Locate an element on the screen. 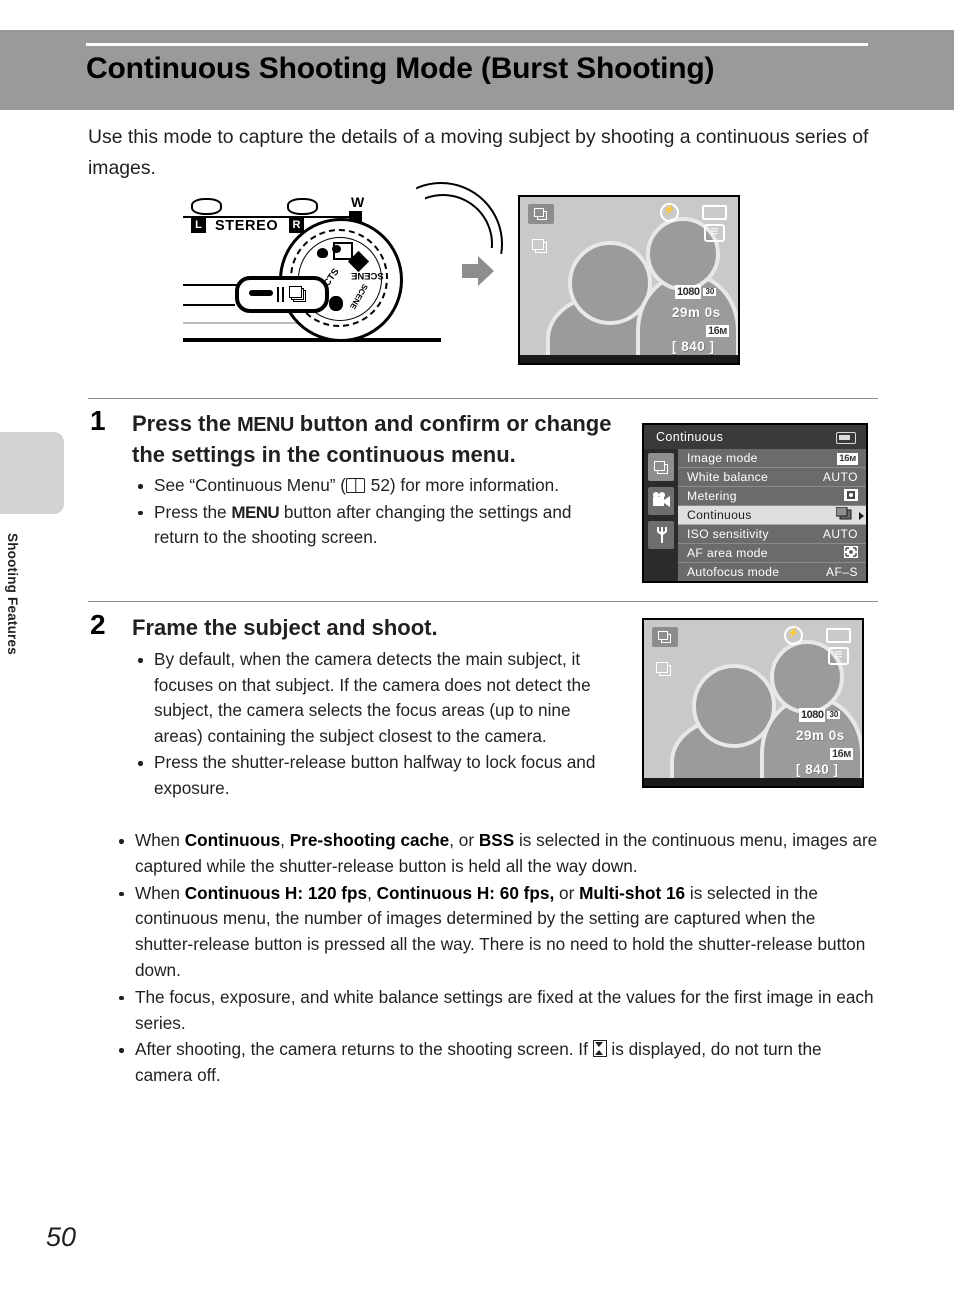 Image resolution: width=954 pixels, height=1314 pixels. menu-row-continuous: Continuous is located at coordinates (772, 515).